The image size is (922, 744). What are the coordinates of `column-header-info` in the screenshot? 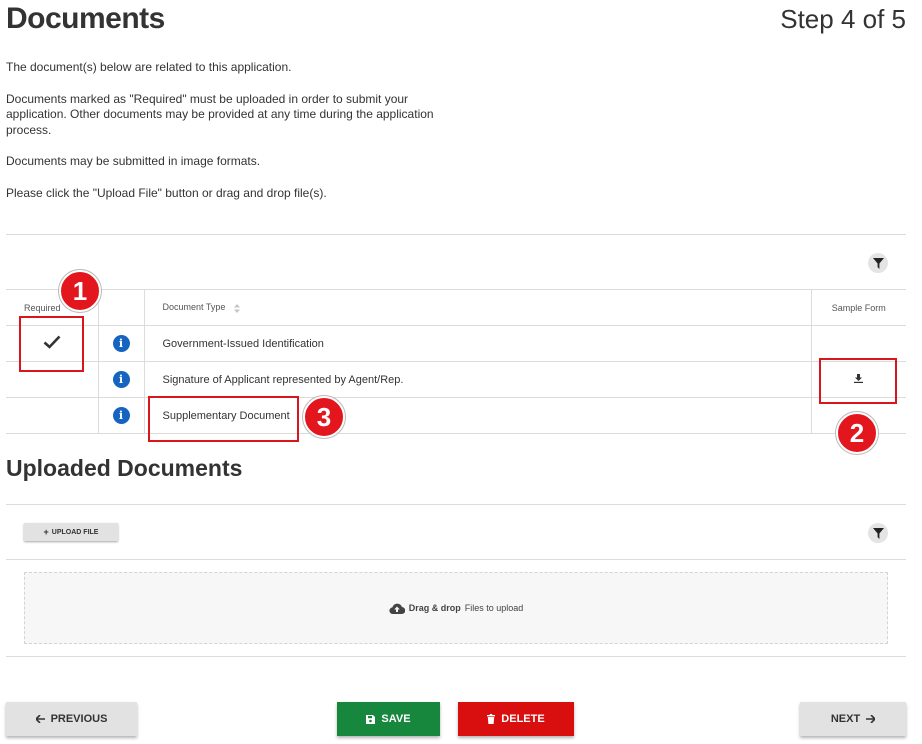 It's located at (121, 307).